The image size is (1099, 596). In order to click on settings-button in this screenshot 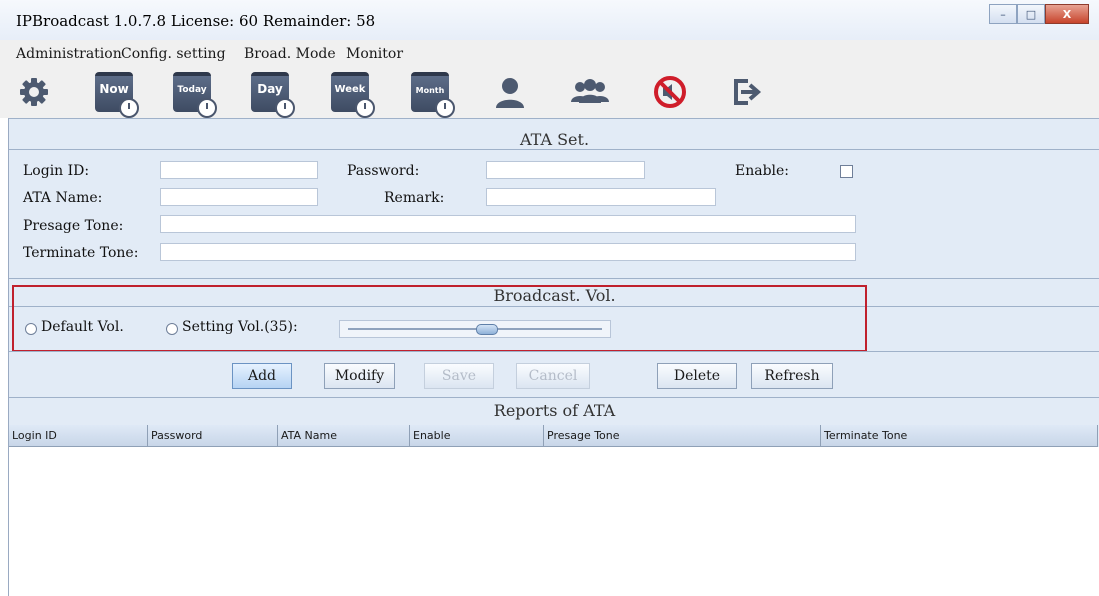, I will do `click(34, 92)`.